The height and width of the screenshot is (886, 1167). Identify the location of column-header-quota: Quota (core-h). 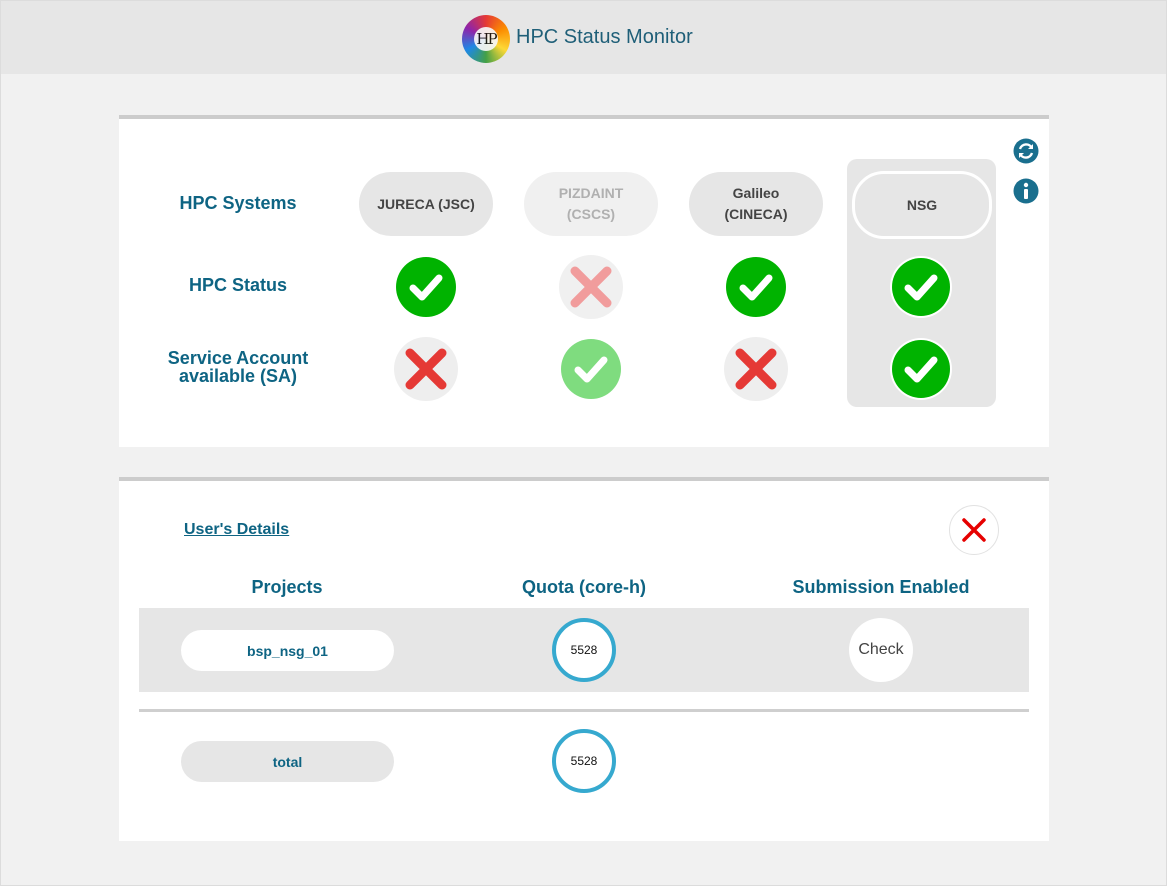
(584, 587).